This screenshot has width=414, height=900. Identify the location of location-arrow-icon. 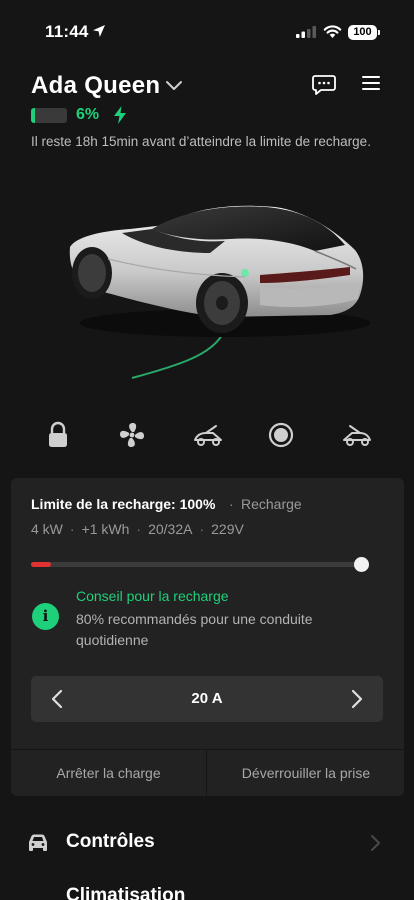
(99, 31).